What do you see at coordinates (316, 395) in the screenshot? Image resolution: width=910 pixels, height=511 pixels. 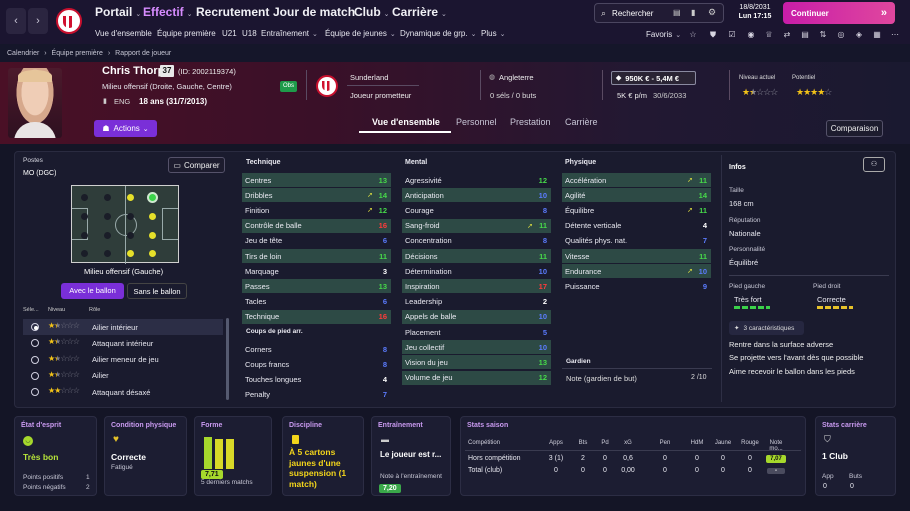 I see `attribute-row: Penalty 7` at bounding box center [316, 395].